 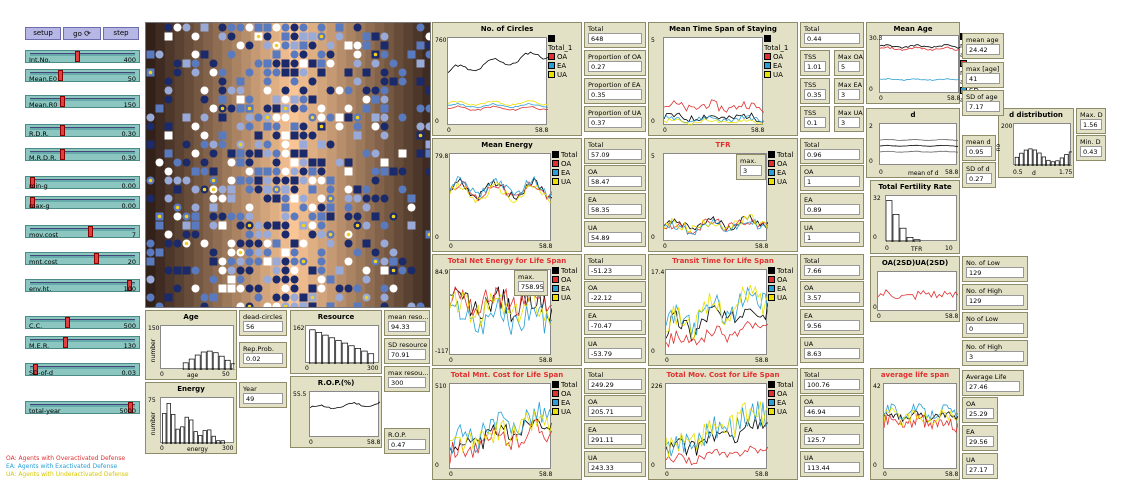 I want to click on monitor-ls-oa: OA 25.29, so click(x=980, y=410).